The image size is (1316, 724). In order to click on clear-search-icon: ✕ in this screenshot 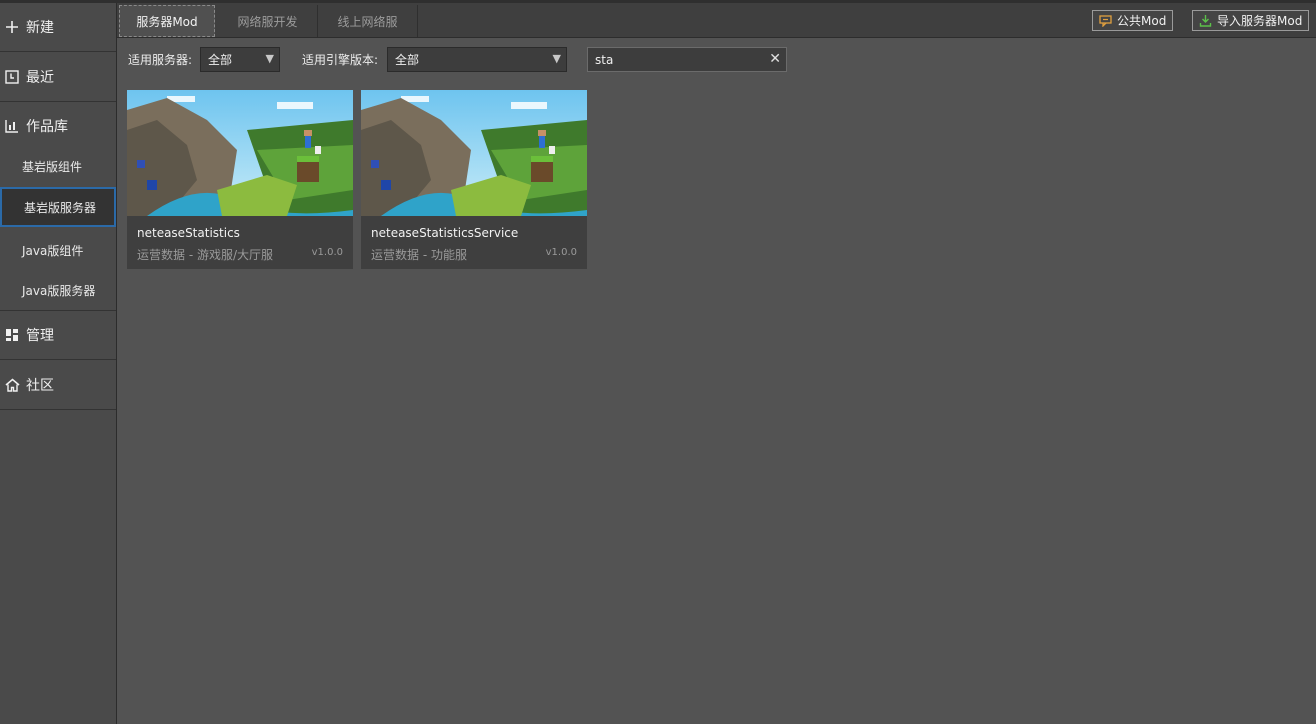, I will do `click(775, 59)`.